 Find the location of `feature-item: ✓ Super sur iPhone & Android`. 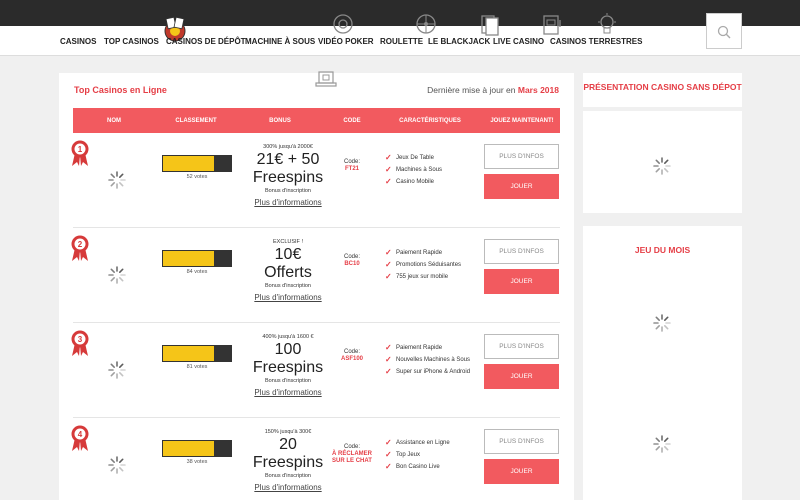

feature-item: ✓ Super sur iPhone & Android is located at coordinates (435, 372).